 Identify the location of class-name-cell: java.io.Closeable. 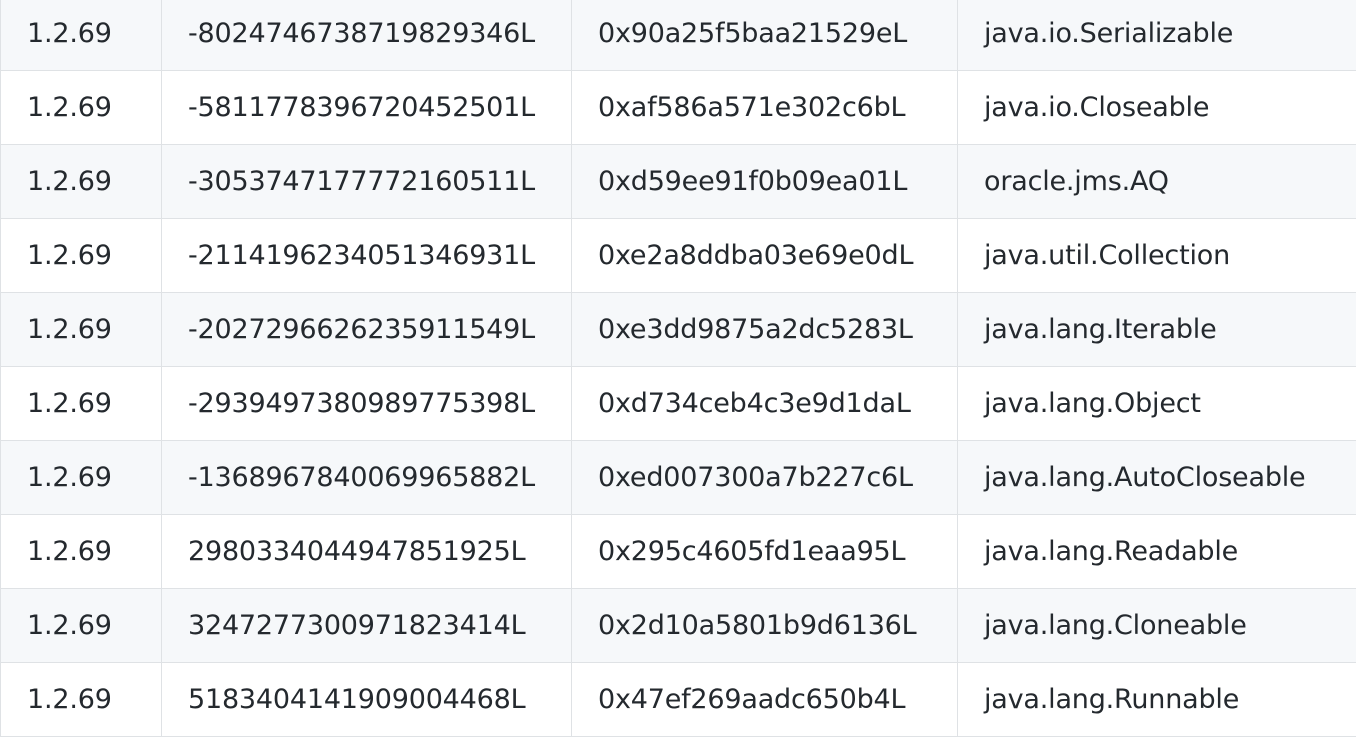
(1157, 108).